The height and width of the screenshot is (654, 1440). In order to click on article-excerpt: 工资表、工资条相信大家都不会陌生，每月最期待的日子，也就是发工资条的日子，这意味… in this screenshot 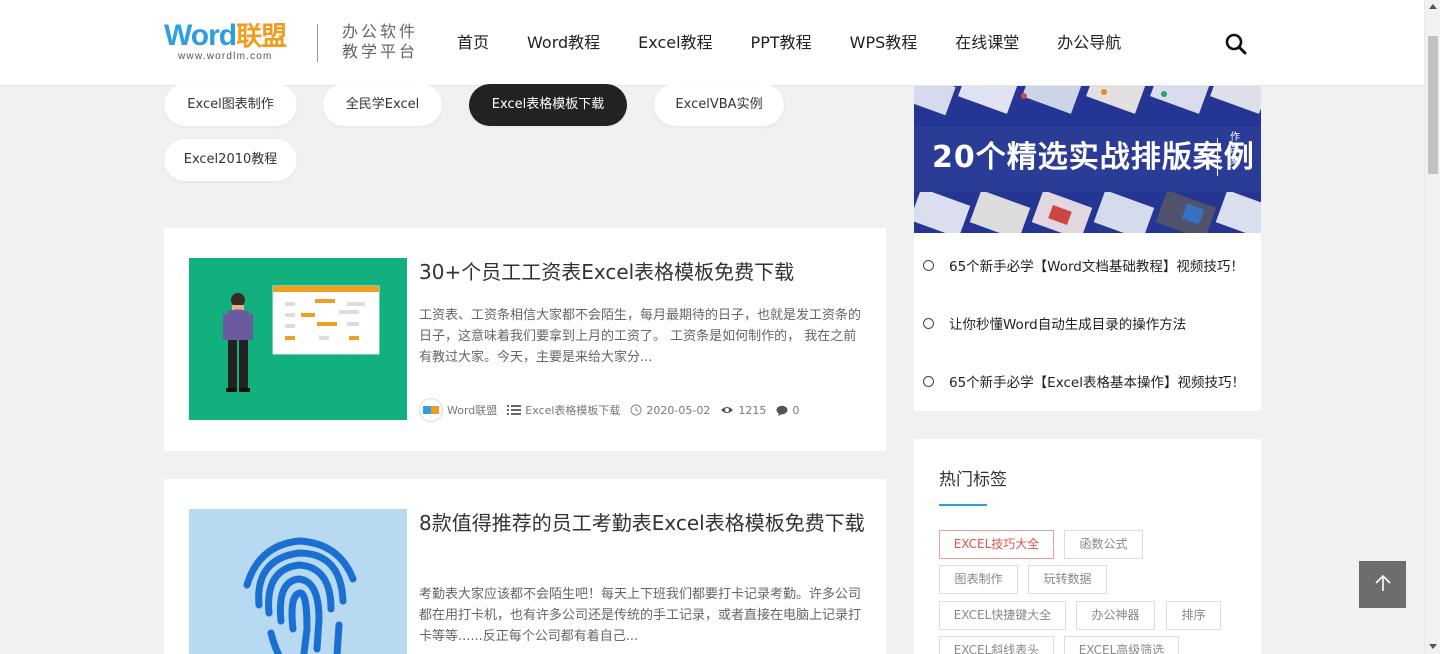, I will do `click(640, 336)`.